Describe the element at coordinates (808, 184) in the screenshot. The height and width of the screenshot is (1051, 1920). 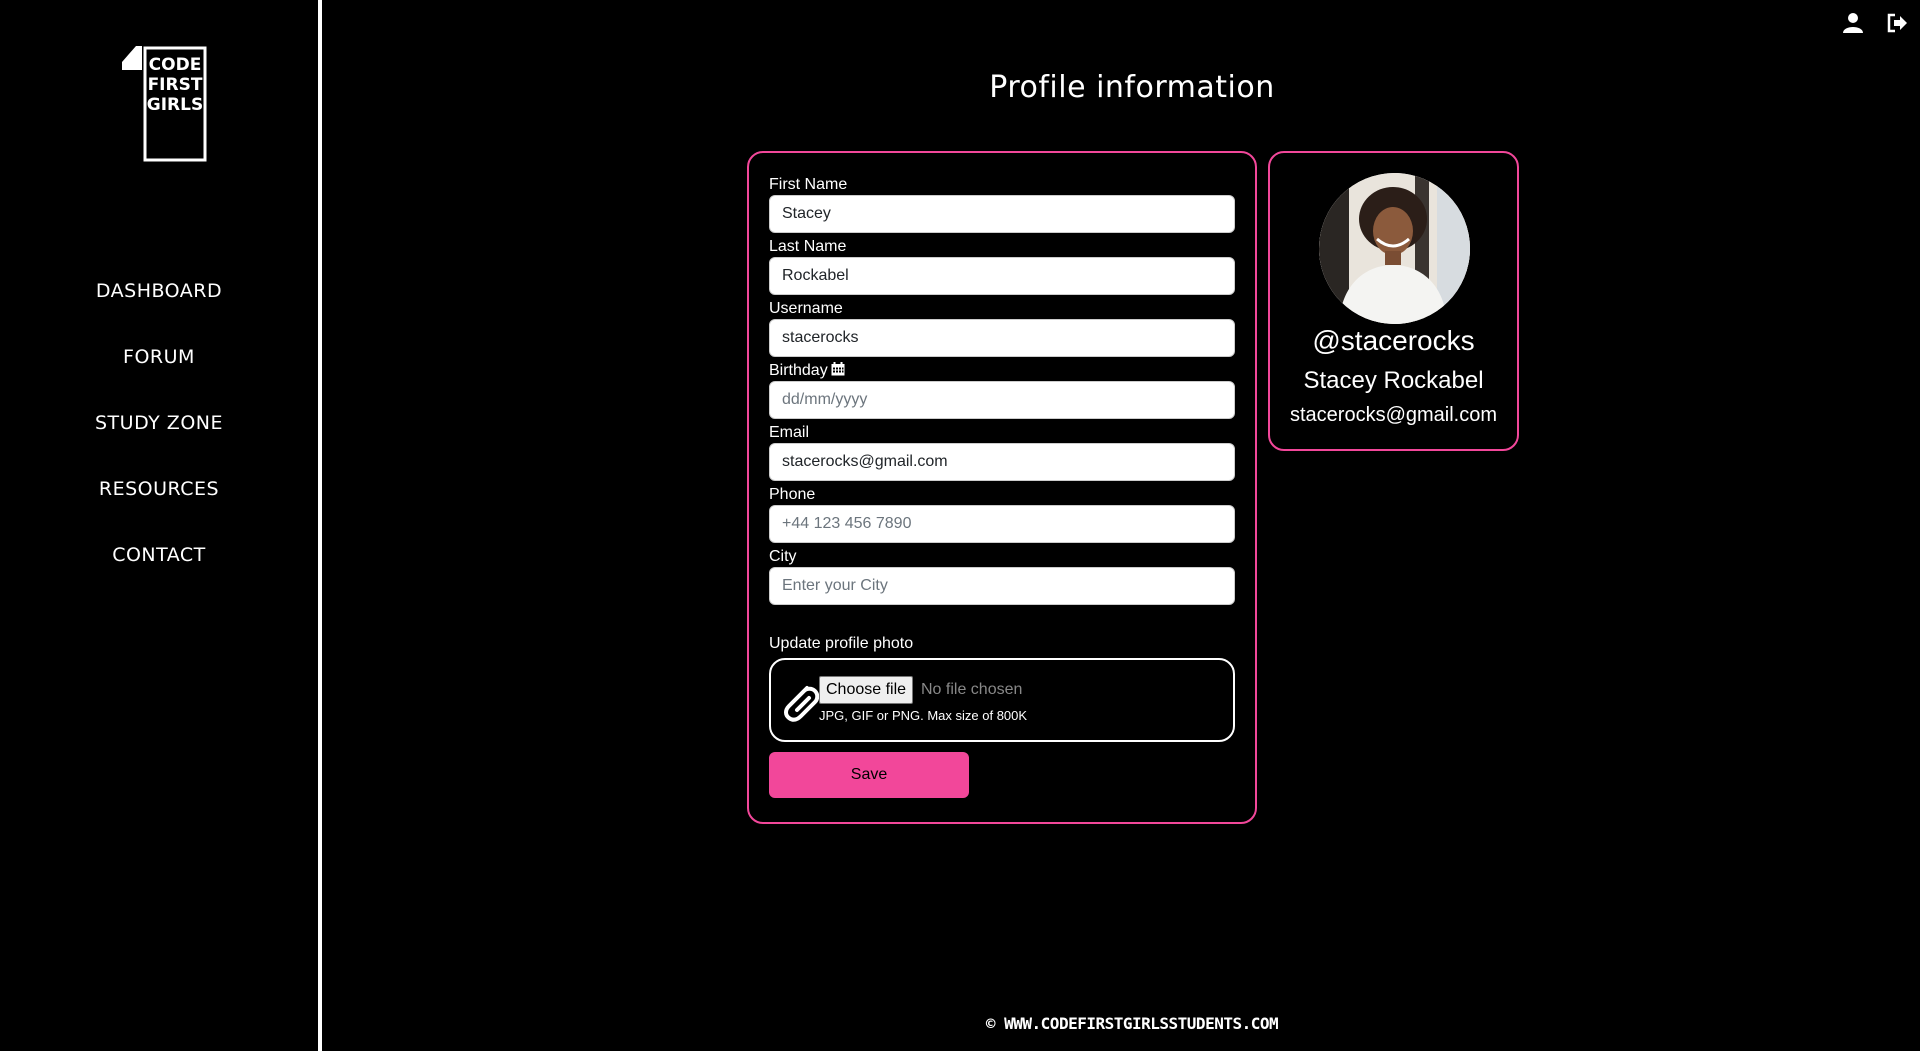
I see `first-name-label: First Name` at that location.